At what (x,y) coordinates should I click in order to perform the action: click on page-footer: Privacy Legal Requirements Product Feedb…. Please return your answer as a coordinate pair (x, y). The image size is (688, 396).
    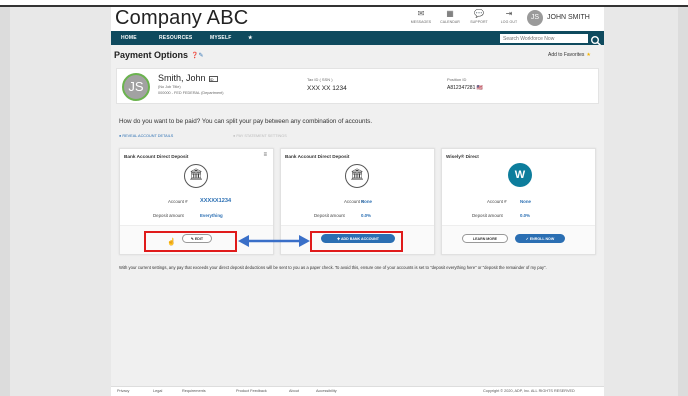
    Looking at the image, I should click on (357, 391).